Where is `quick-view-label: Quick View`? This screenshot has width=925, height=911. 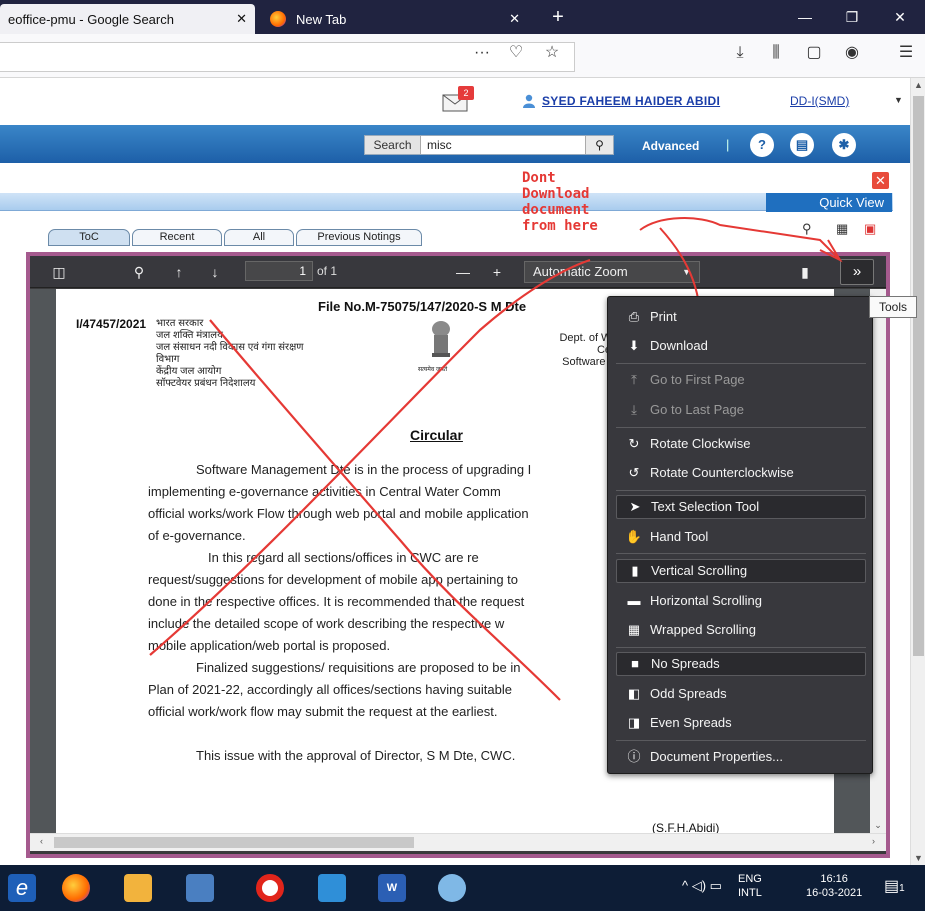 quick-view-label: Quick View is located at coordinates (829, 202).